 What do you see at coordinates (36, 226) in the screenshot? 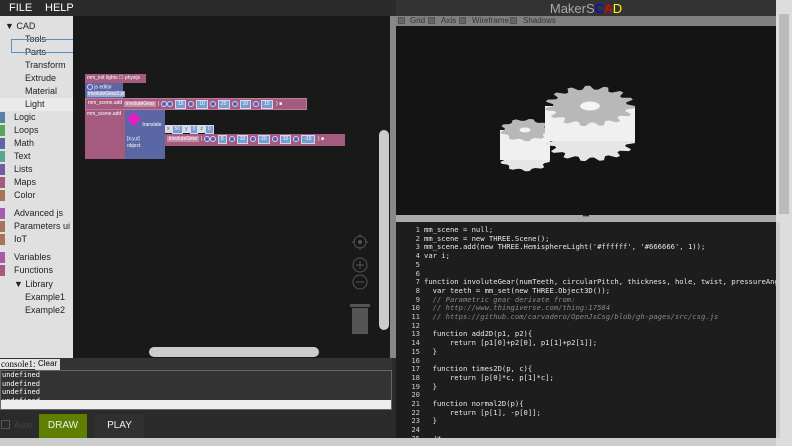
I see `sidebar-item-parameters-ui: Parameters ui` at bounding box center [36, 226].